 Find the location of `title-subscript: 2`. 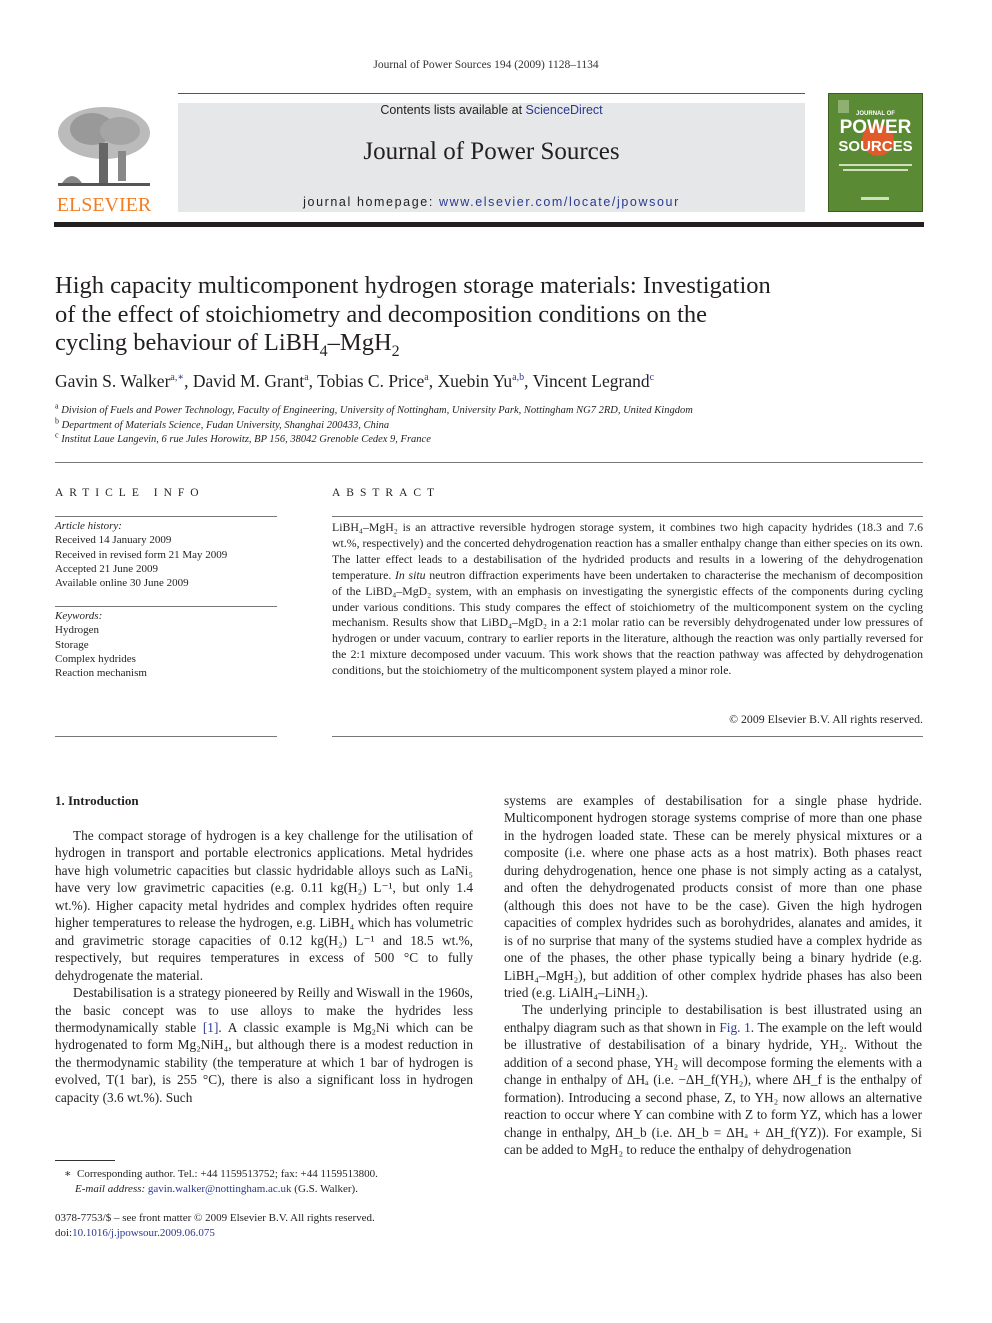

title-subscript: 2 is located at coordinates (395, 351).